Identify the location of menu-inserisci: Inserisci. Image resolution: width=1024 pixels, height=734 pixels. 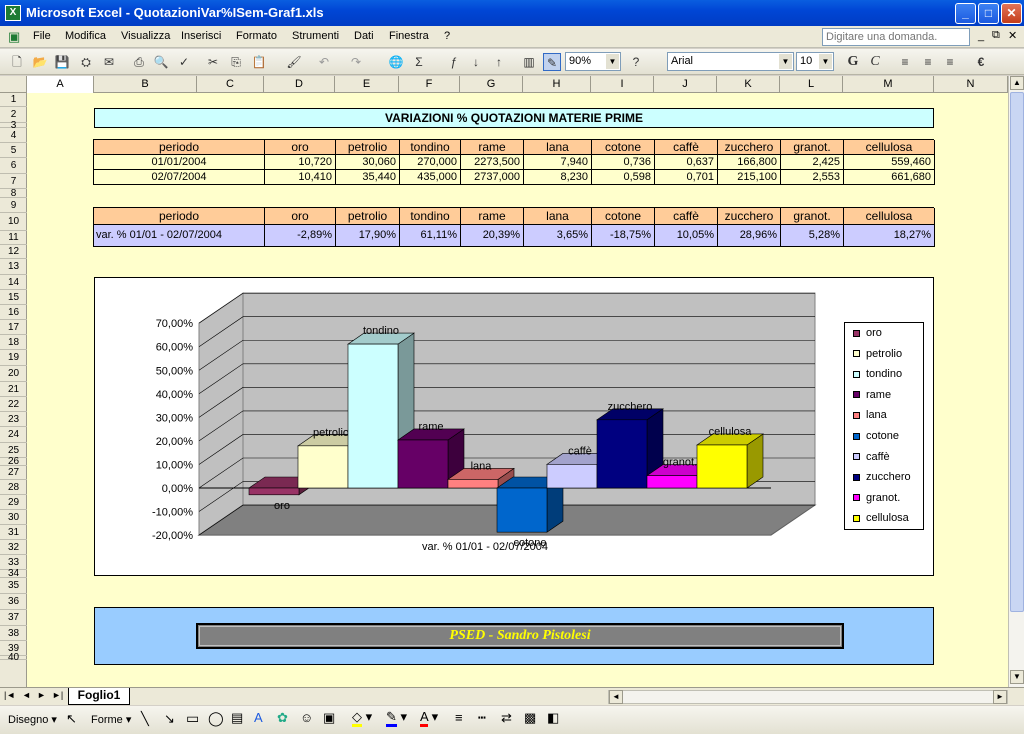
(201, 36).